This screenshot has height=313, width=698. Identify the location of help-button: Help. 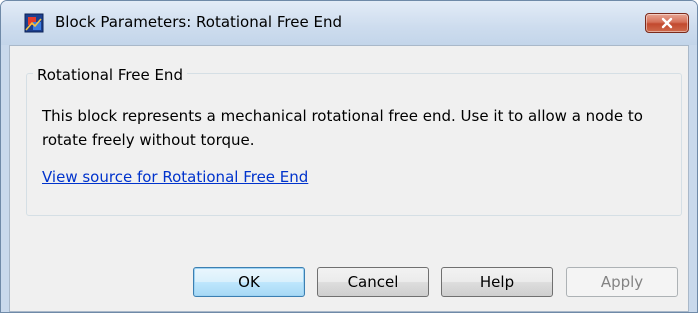
(497, 282).